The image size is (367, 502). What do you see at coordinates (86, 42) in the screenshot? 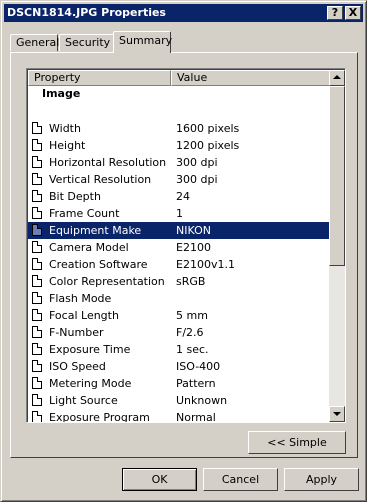
I see `tab-security: Security` at bounding box center [86, 42].